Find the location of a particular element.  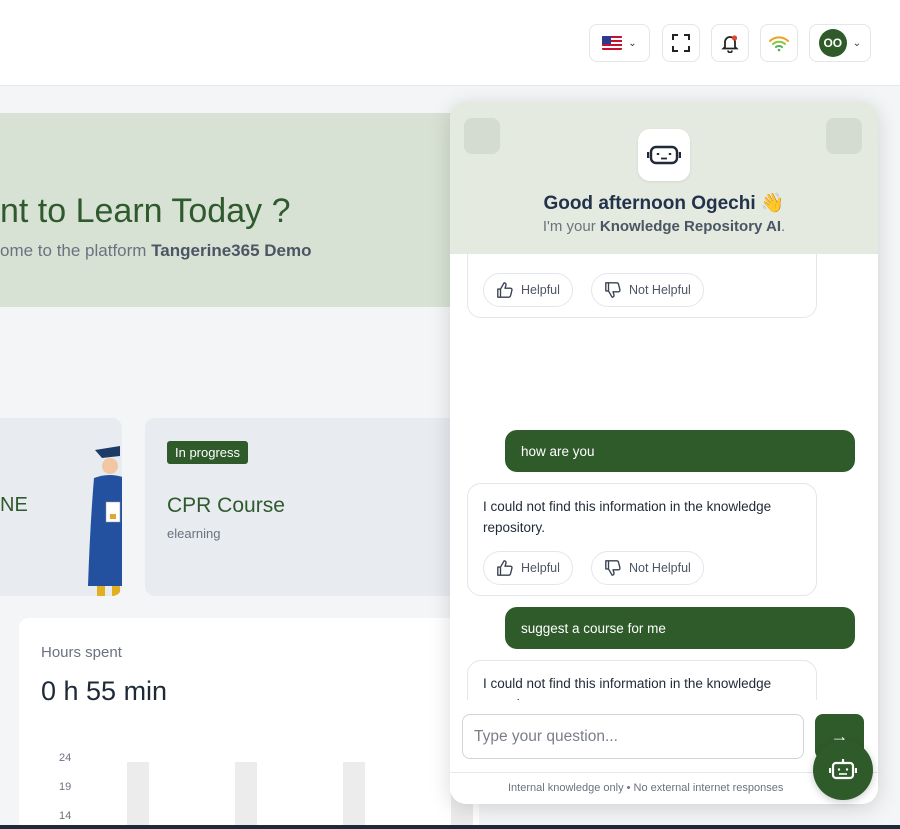

assistant-launcher-button is located at coordinates (843, 770).